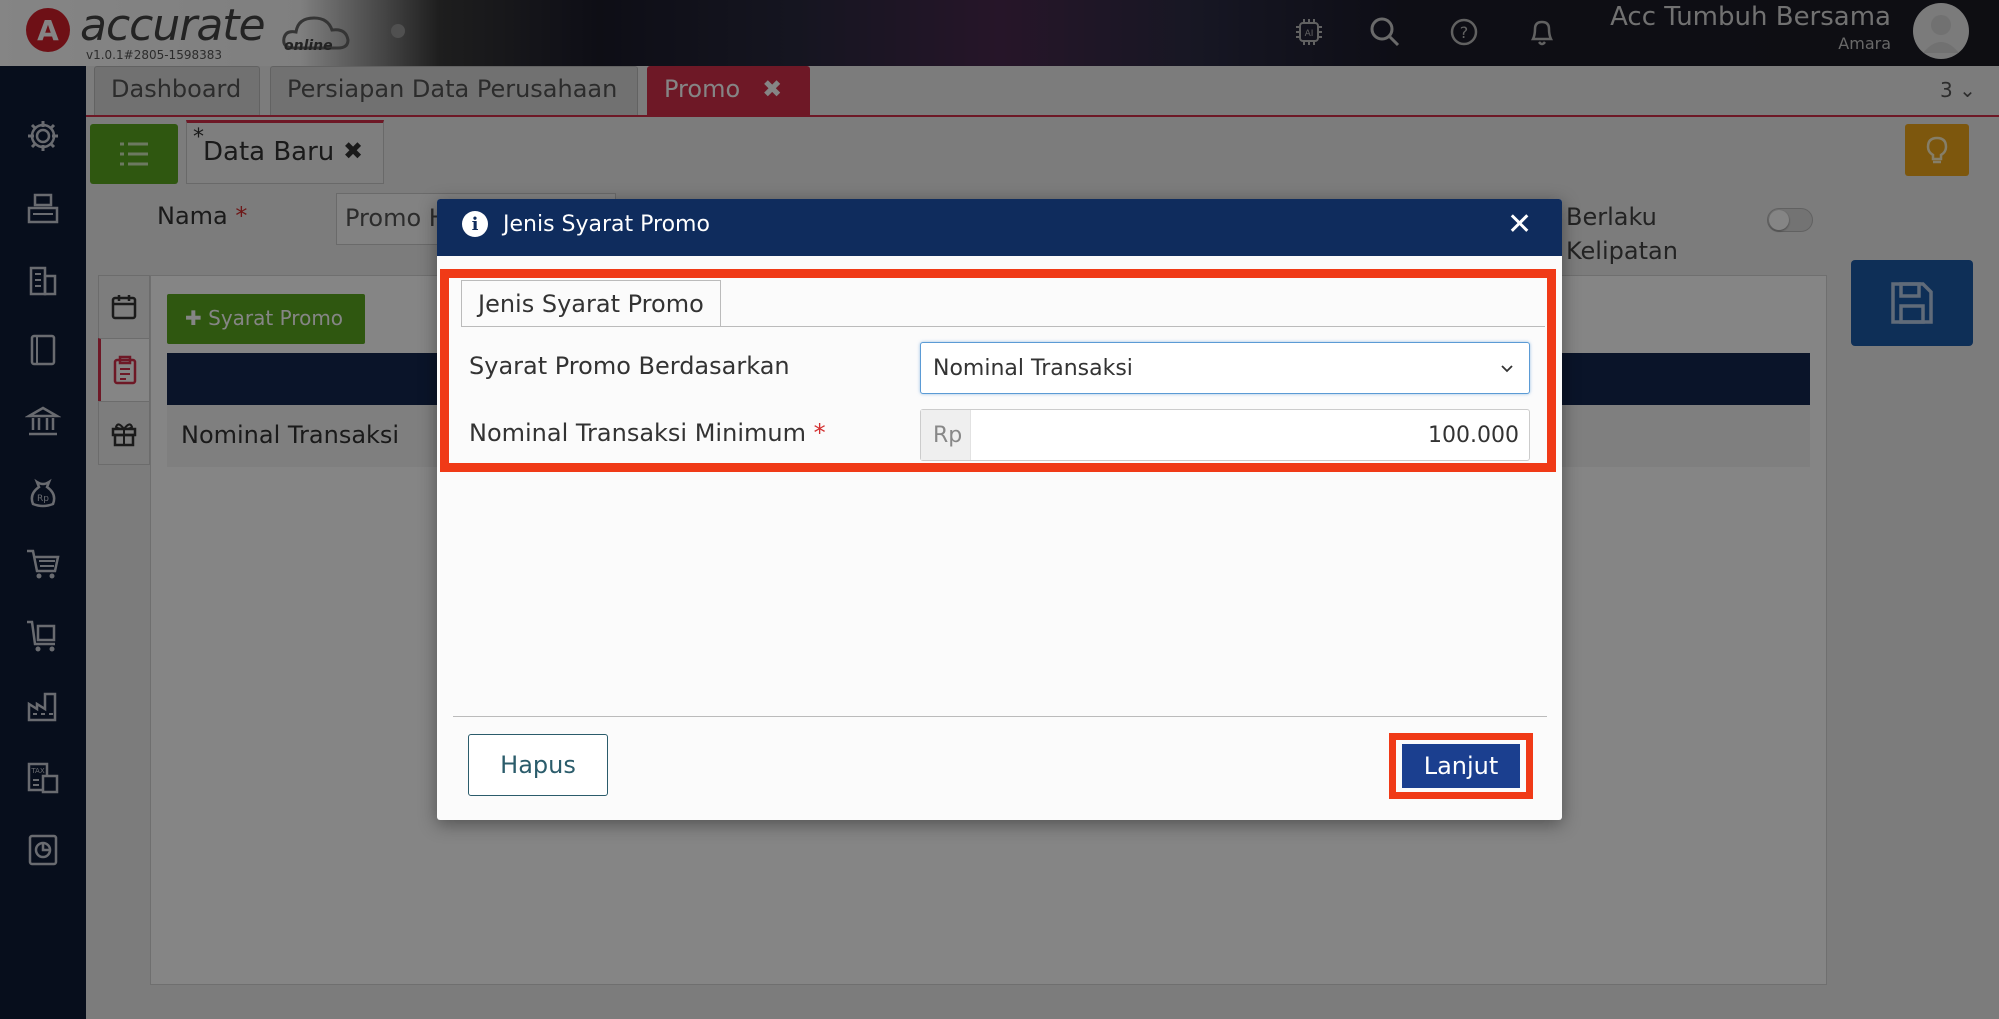  I want to click on tab-divider, so click(1003, 326).